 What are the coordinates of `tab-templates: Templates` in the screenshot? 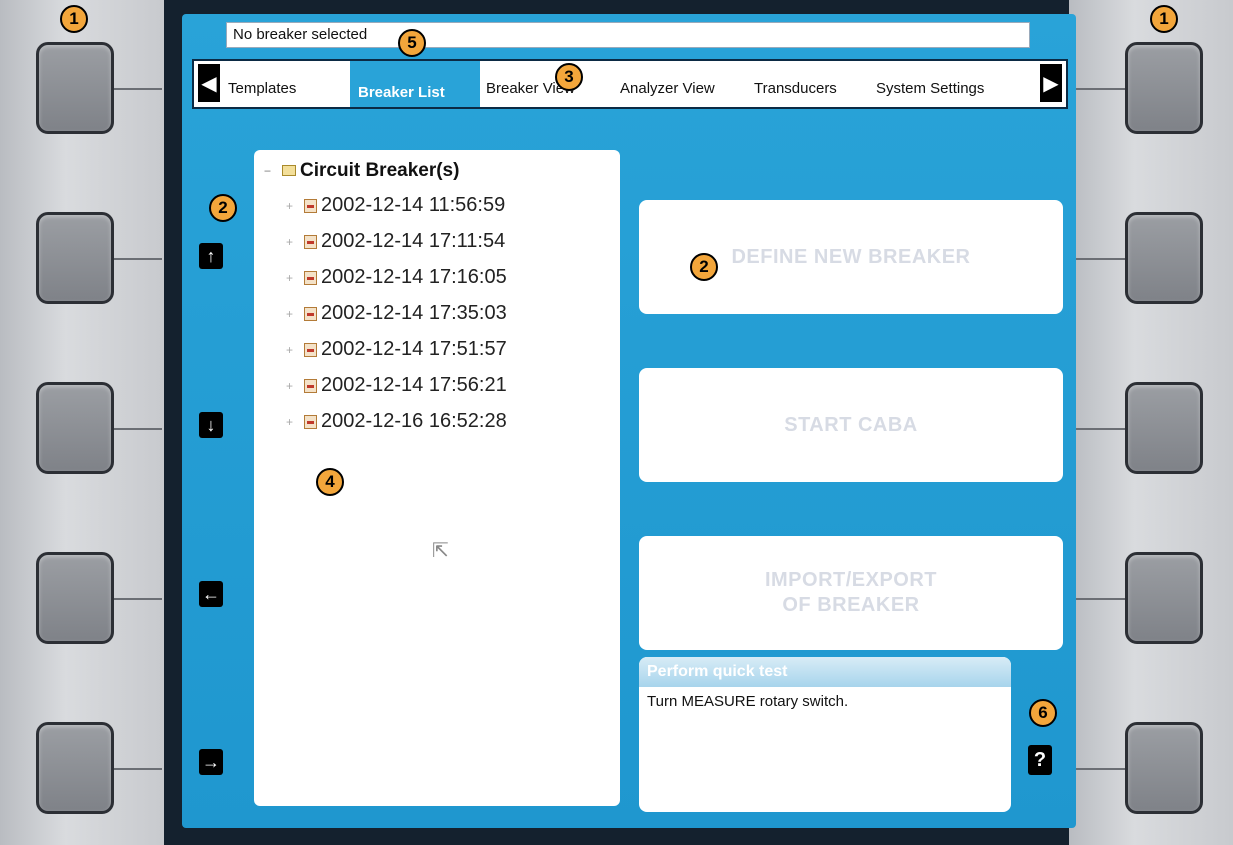 It's located at (262, 84).